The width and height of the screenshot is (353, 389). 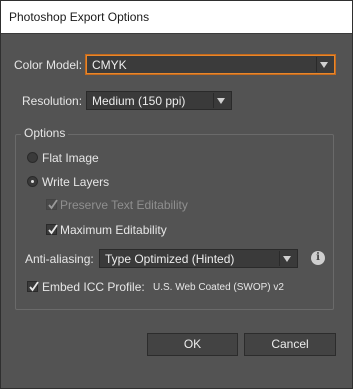 I want to click on color-model-separator, so click(x=316, y=64).